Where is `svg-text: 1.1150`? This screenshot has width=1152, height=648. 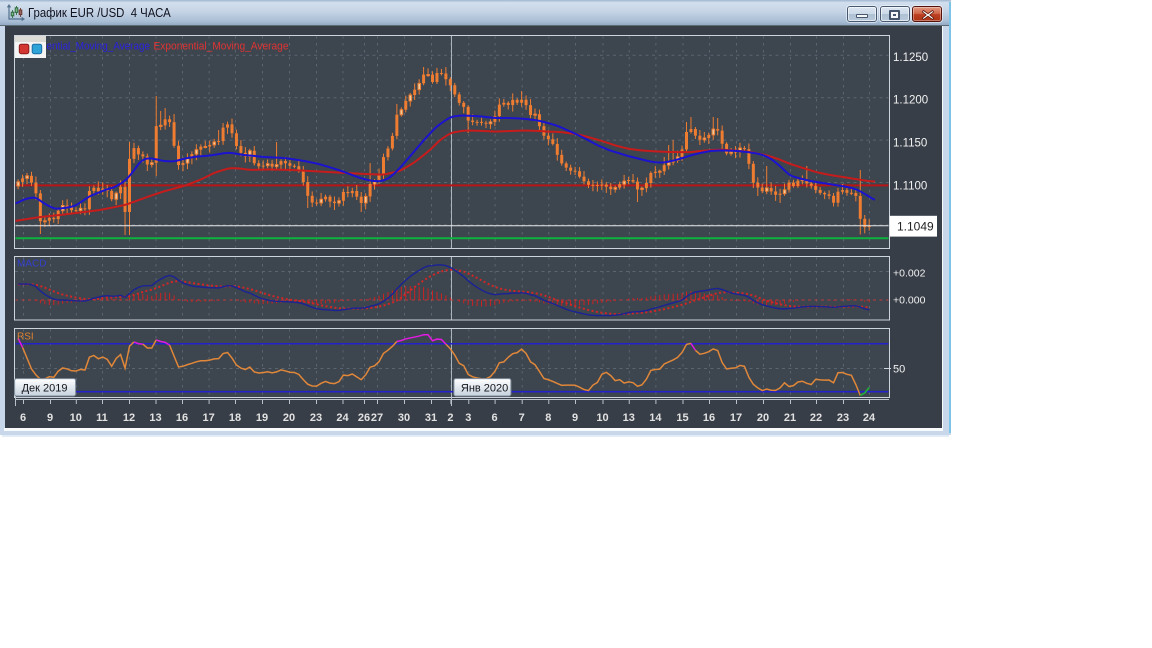
svg-text: 1.1150 is located at coordinates (910, 144).